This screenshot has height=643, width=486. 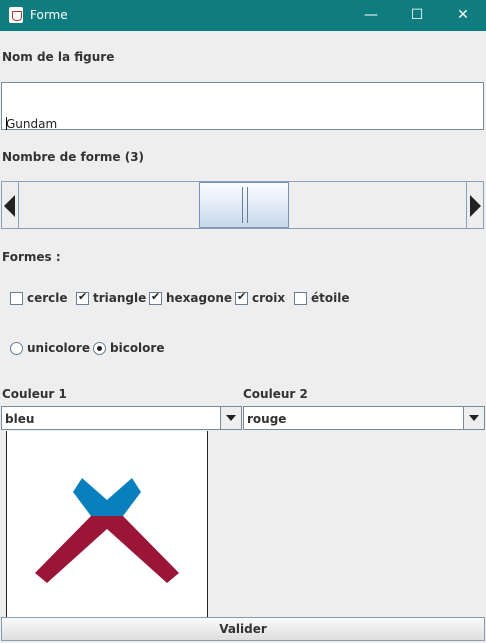 I want to click on scroll-thumb, so click(x=244, y=205).